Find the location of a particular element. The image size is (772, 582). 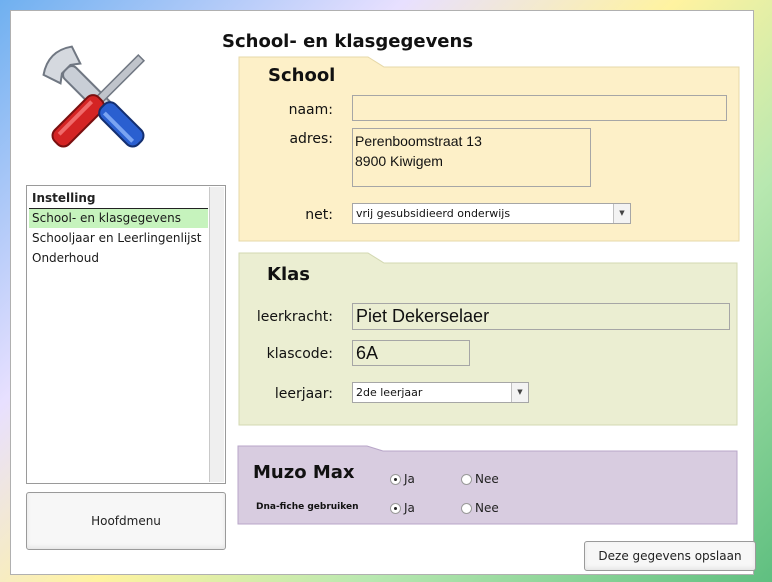

muzo-ja-option: Ja is located at coordinates (402, 479).